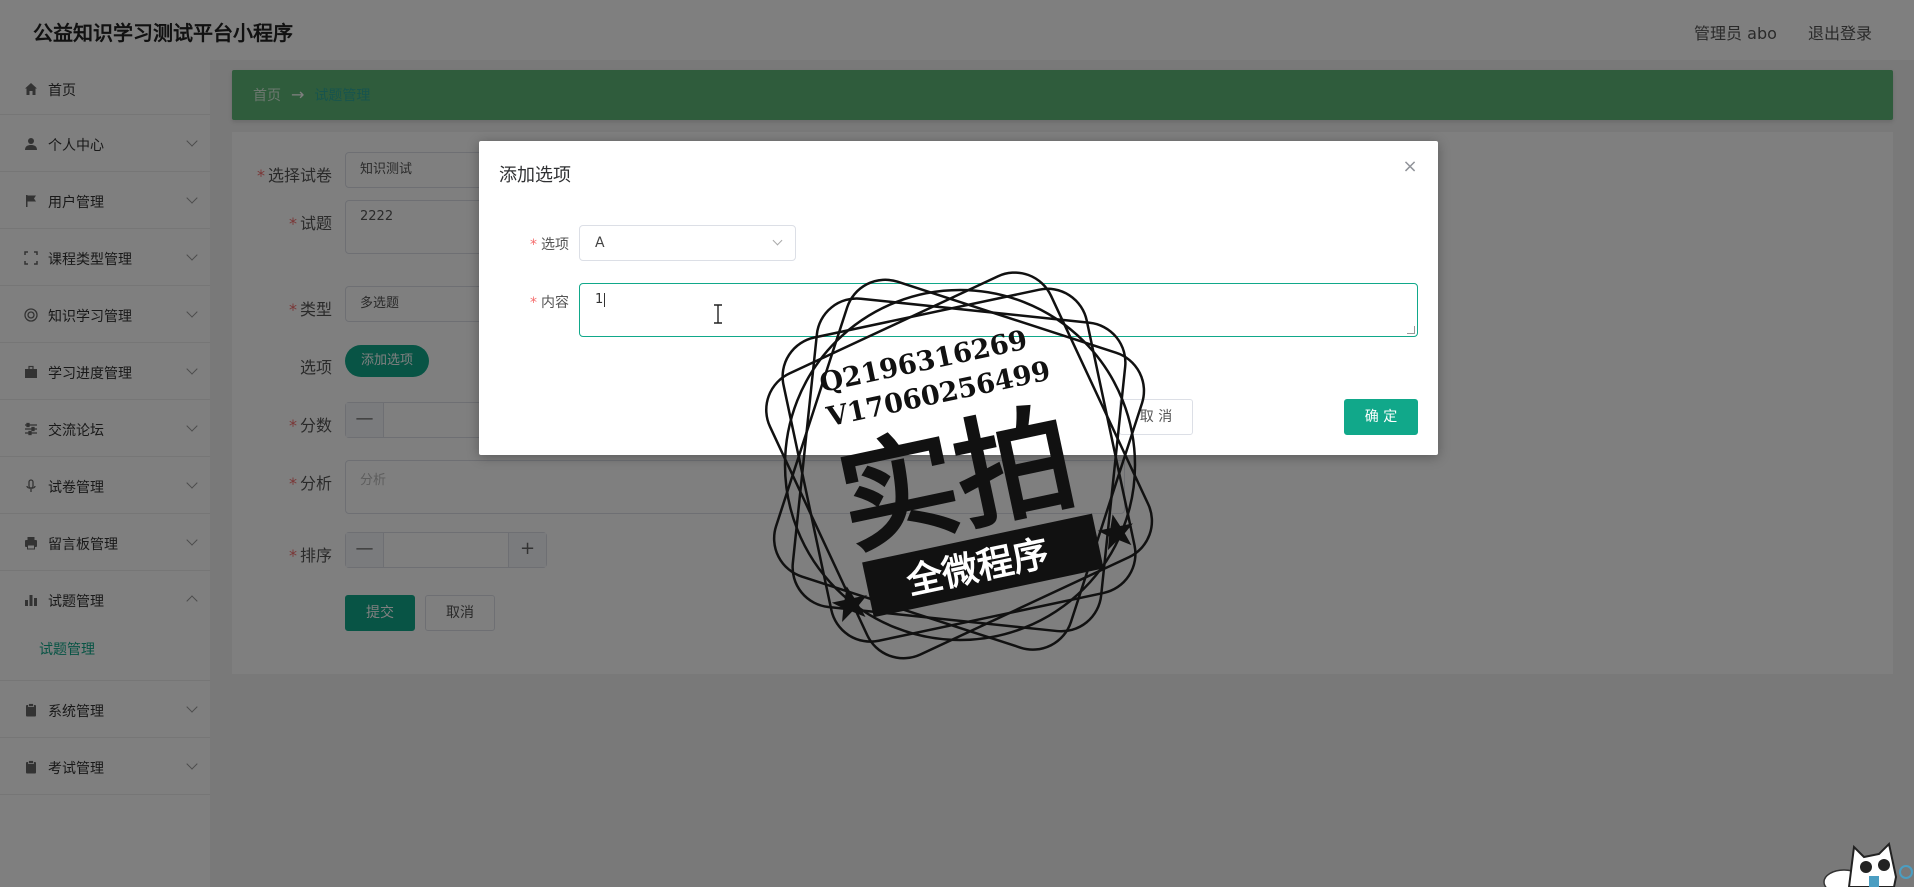  What do you see at coordinates (549, 245) in the screenshot?
I see `option-label: * 选项` at bounding box center [549, 245].